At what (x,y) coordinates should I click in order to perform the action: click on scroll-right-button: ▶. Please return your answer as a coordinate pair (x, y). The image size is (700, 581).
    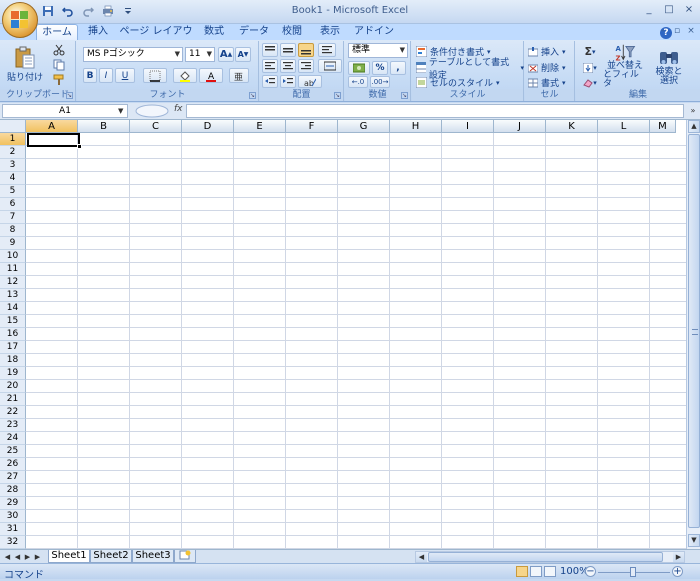
    Looking at the image, I should click on (678, 557).